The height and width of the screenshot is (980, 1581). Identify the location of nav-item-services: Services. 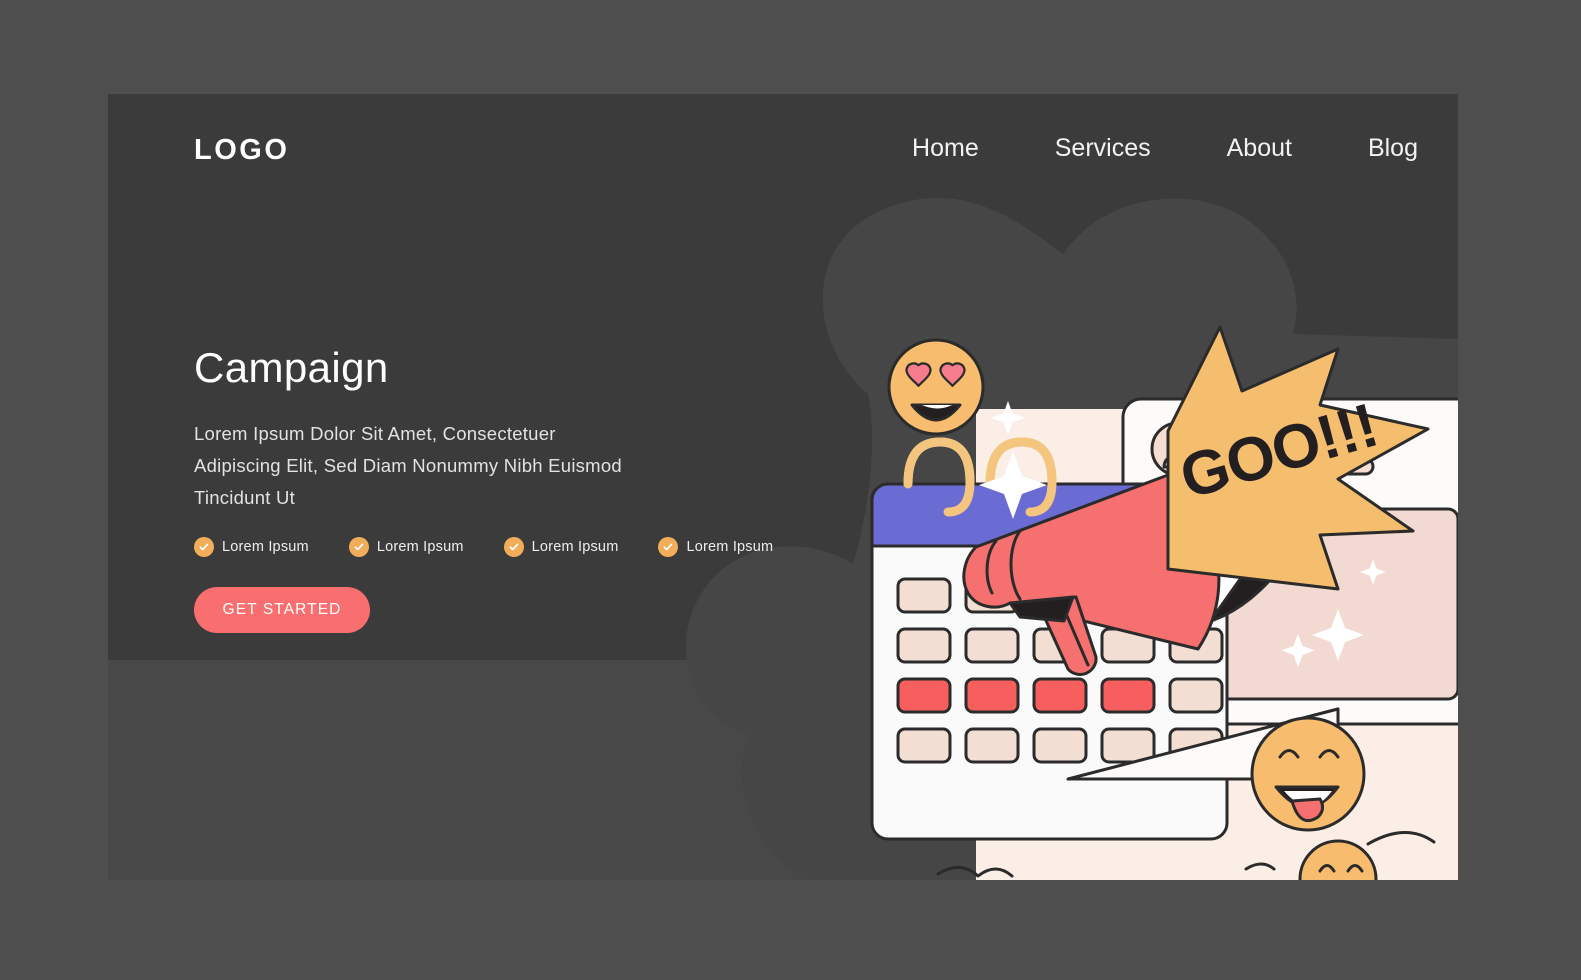
(1103, 148).